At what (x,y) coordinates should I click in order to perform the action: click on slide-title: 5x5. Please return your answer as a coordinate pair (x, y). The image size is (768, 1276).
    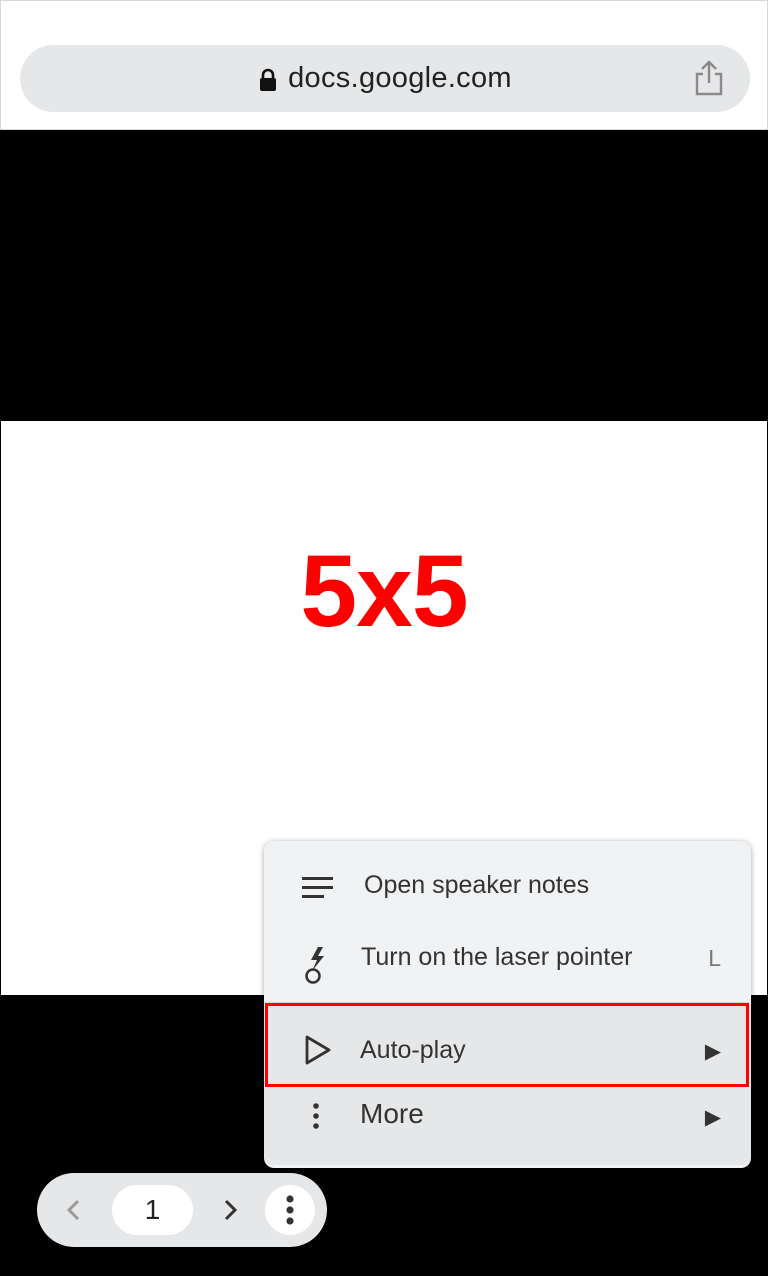
    Looking at the image, I should click on (384, 591).